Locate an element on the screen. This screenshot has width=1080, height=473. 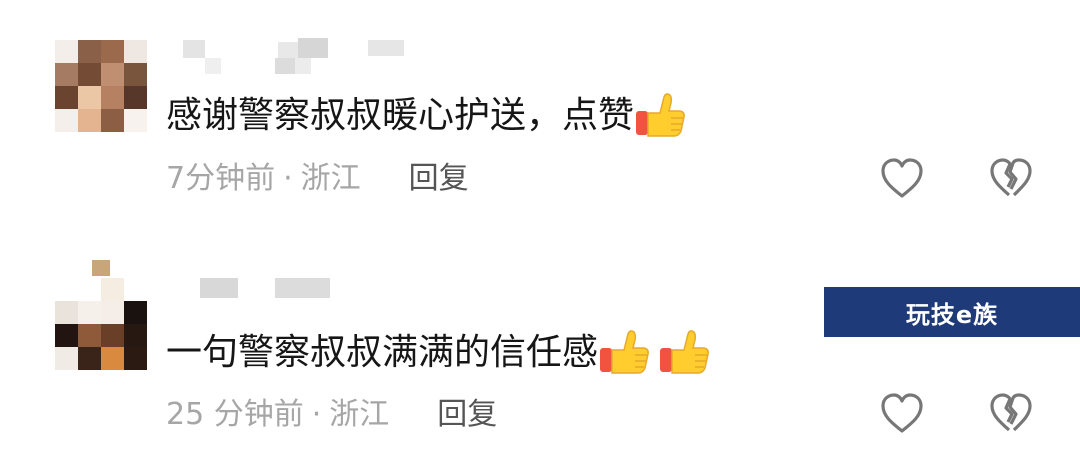
watermark-text: 玩技e族 is located at coordinates (952, 314).